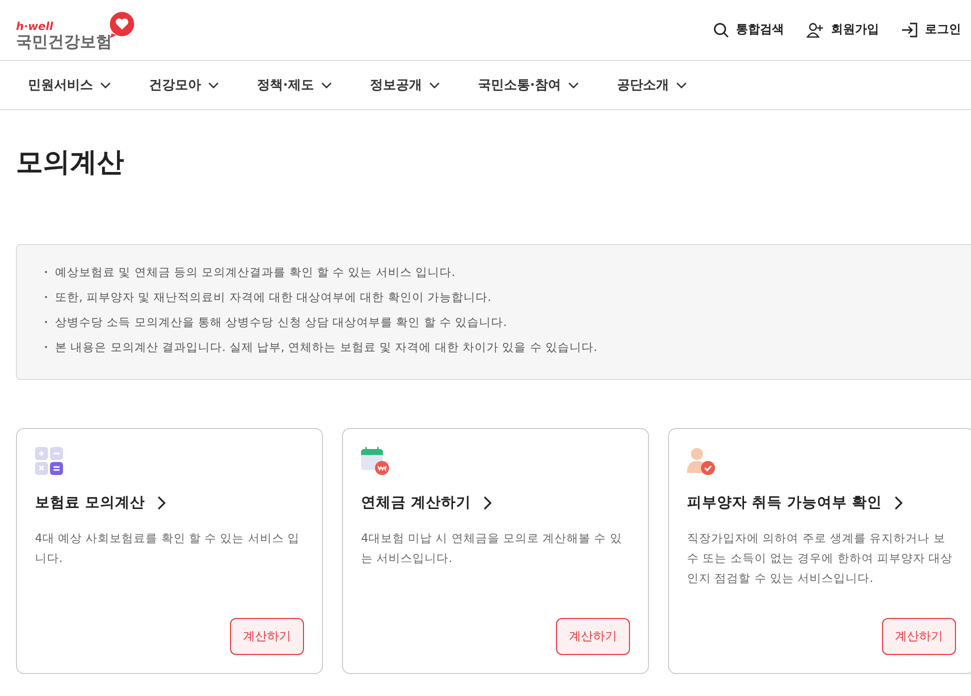 This screenshot has height=696, width=971. Describe the element at coordinates (184, 85) in the screenshot. I see `nav-menu-item: 건강모아` at that location.